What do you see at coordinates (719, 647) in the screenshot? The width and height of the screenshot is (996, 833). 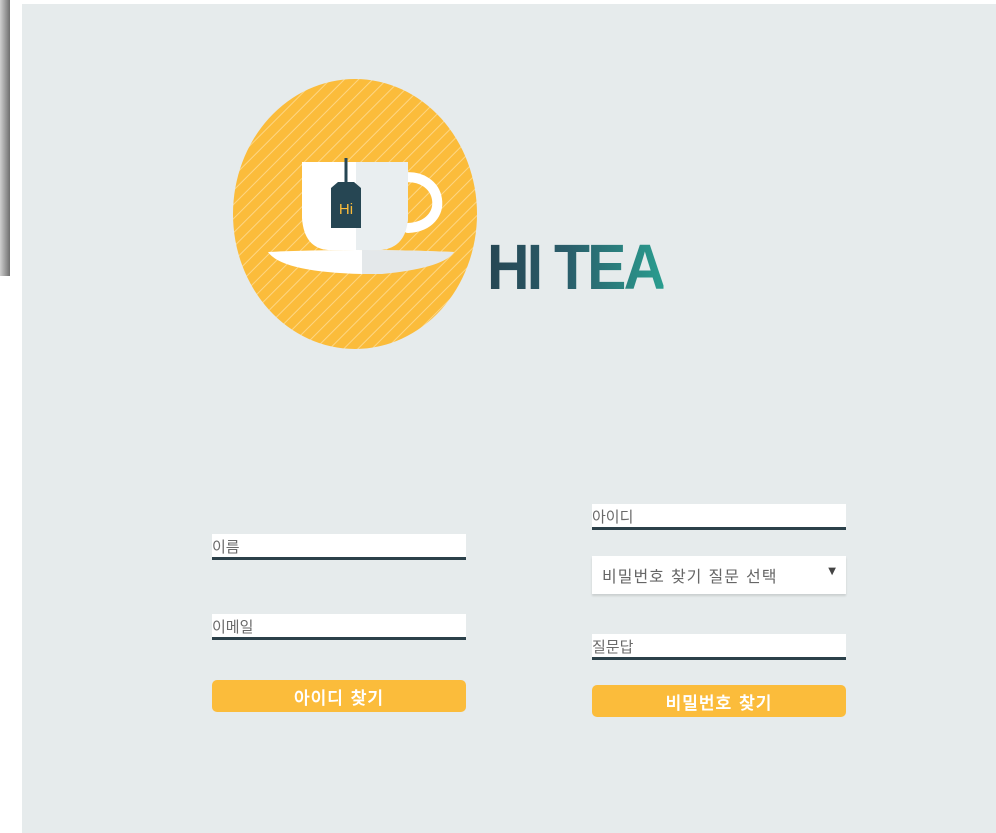 I see `answer-input` at bounding box center [719, 647].